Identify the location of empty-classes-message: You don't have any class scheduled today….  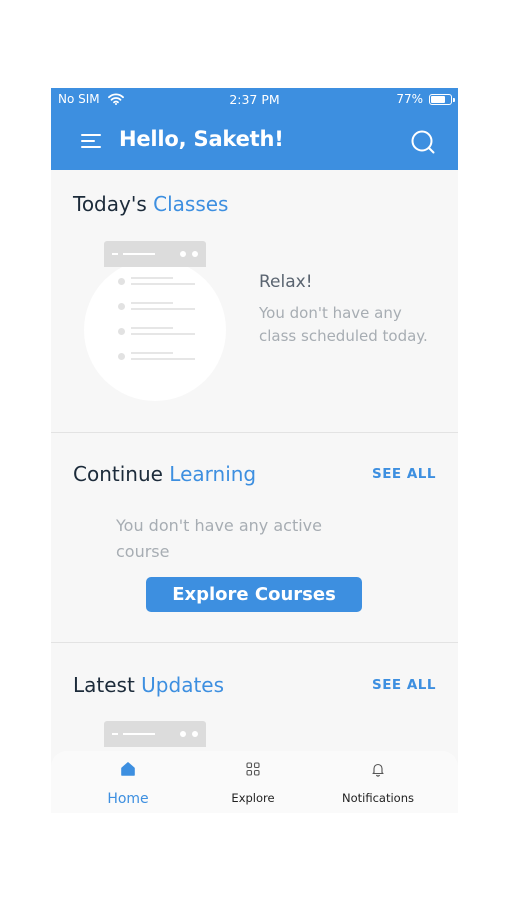
(343, 324).